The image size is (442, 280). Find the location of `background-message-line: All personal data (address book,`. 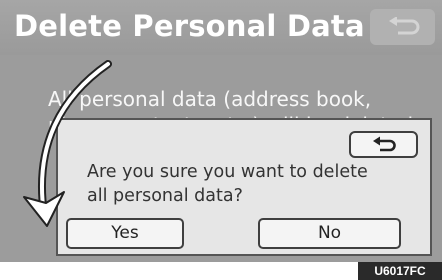

background-message-line: All personal data (address book, is located at coordinates (210, 99).